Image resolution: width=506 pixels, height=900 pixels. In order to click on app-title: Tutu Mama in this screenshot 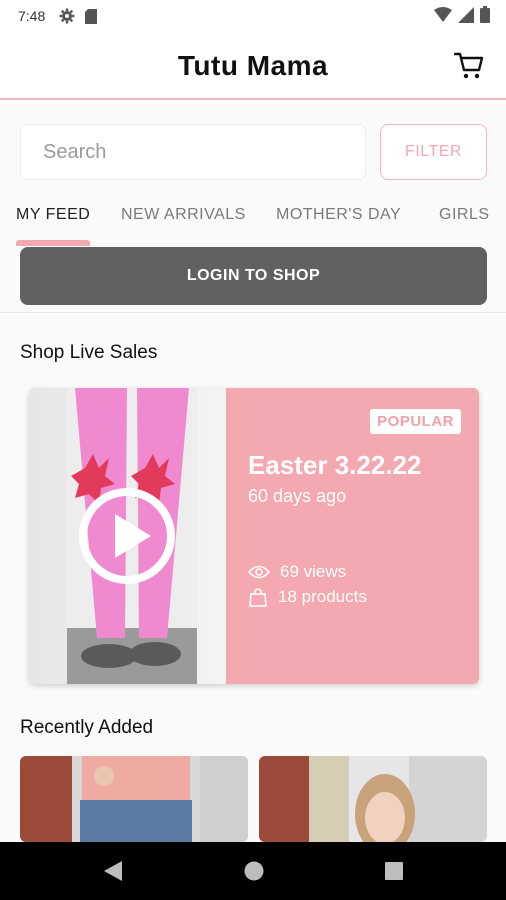, I will do `click(253, 65)`.